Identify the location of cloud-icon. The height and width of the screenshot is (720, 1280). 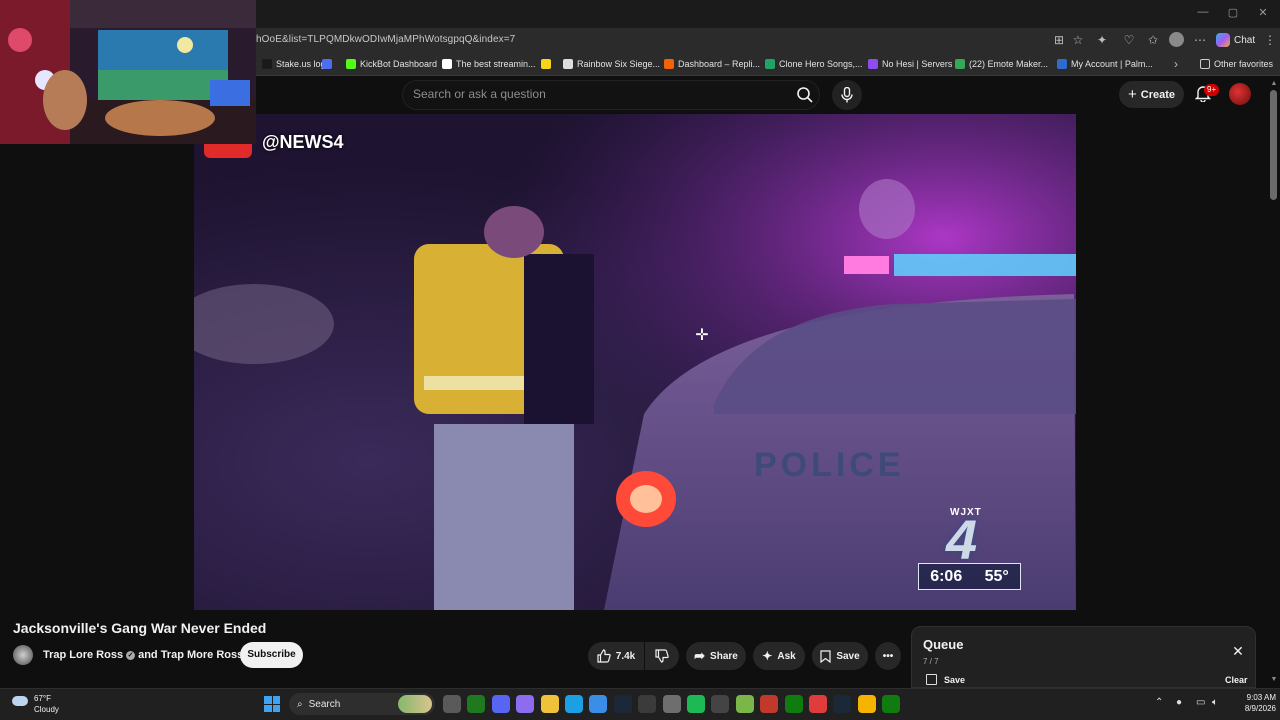
(20, 701).